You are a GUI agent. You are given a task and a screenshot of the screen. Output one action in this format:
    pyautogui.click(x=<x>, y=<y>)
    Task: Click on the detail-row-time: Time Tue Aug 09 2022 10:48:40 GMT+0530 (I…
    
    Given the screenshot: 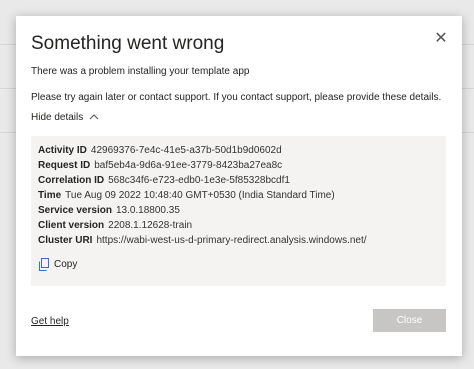 What is the action you would take?
    pyautogui.click(x=186, y=195)
    